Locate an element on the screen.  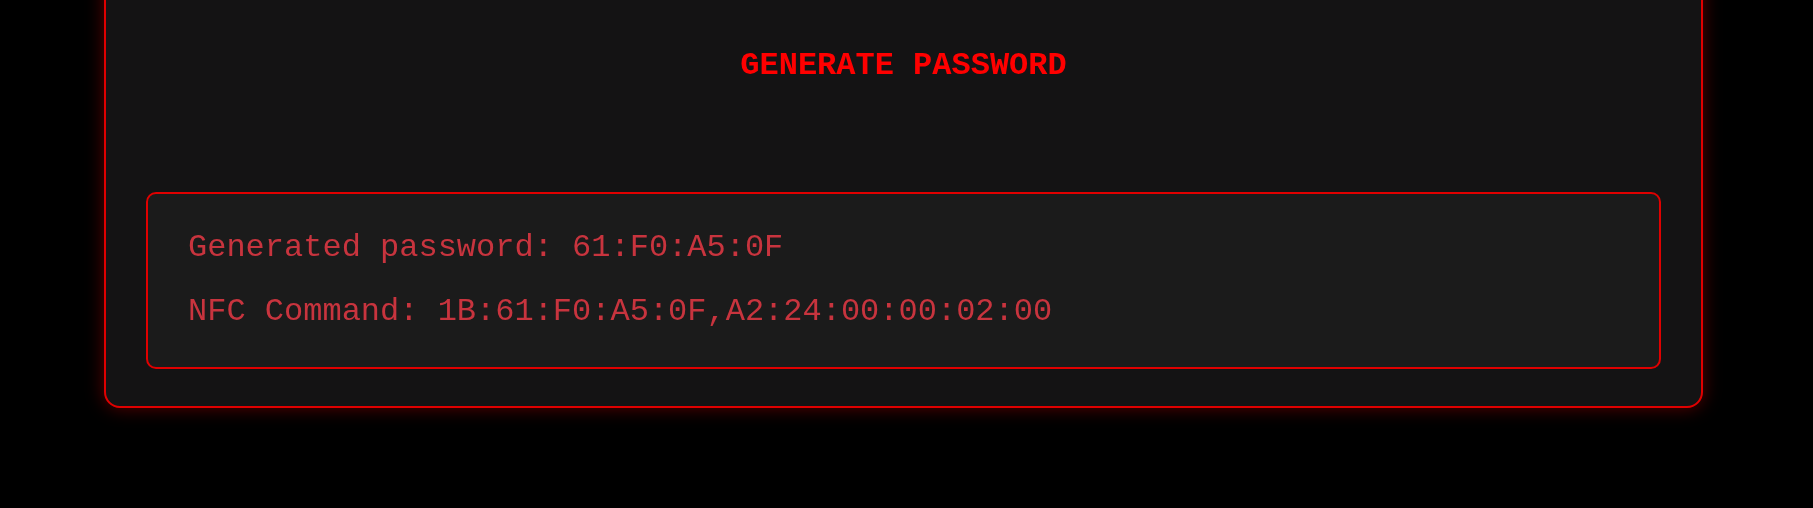
output-line: Generated password: 61:F0:A5:0F is located at coordinates (486, 248).